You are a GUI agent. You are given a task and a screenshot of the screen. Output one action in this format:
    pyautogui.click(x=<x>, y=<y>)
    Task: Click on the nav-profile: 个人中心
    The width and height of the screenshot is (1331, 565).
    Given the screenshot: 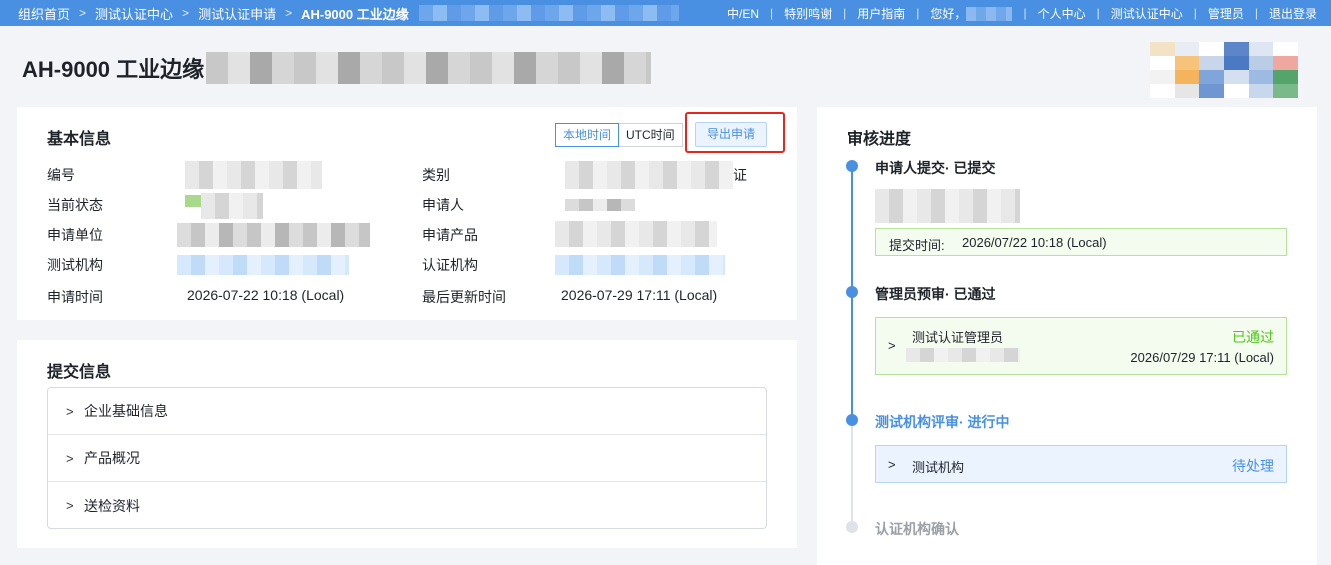 What is the action you would take?
    pyautogui.click(x=1062, y=13)
    